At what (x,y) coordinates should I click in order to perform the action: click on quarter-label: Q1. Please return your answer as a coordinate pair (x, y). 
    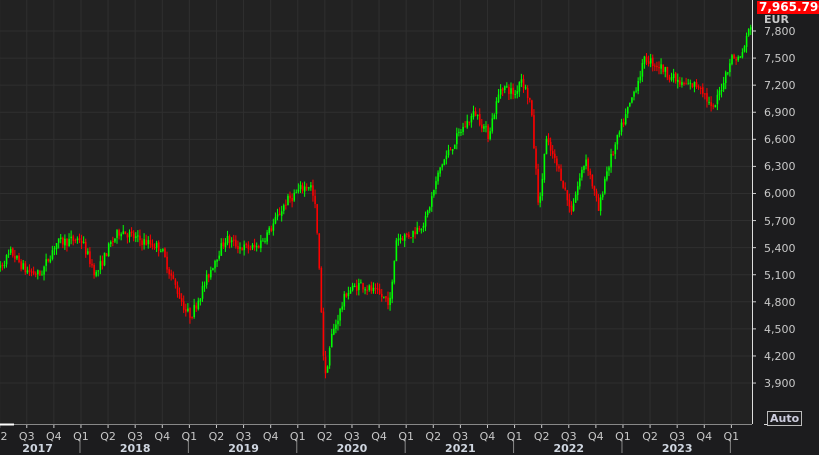
    Looking at the image, I should click on (406, 436).